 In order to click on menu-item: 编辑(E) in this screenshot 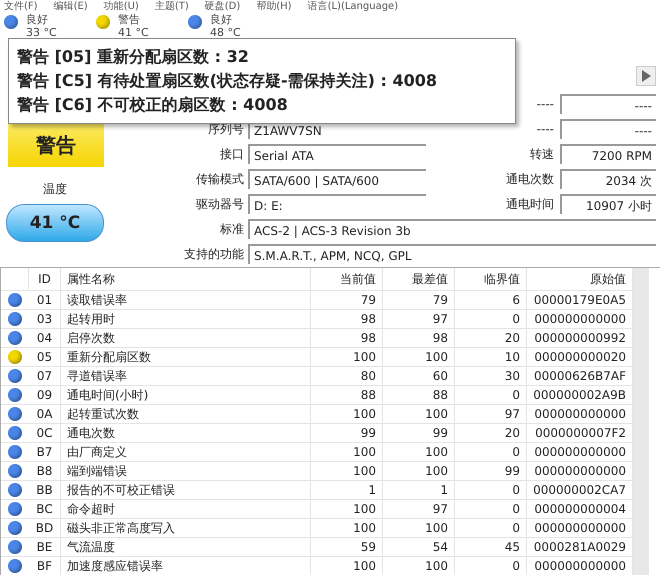, I will do `click(71, 6)`.